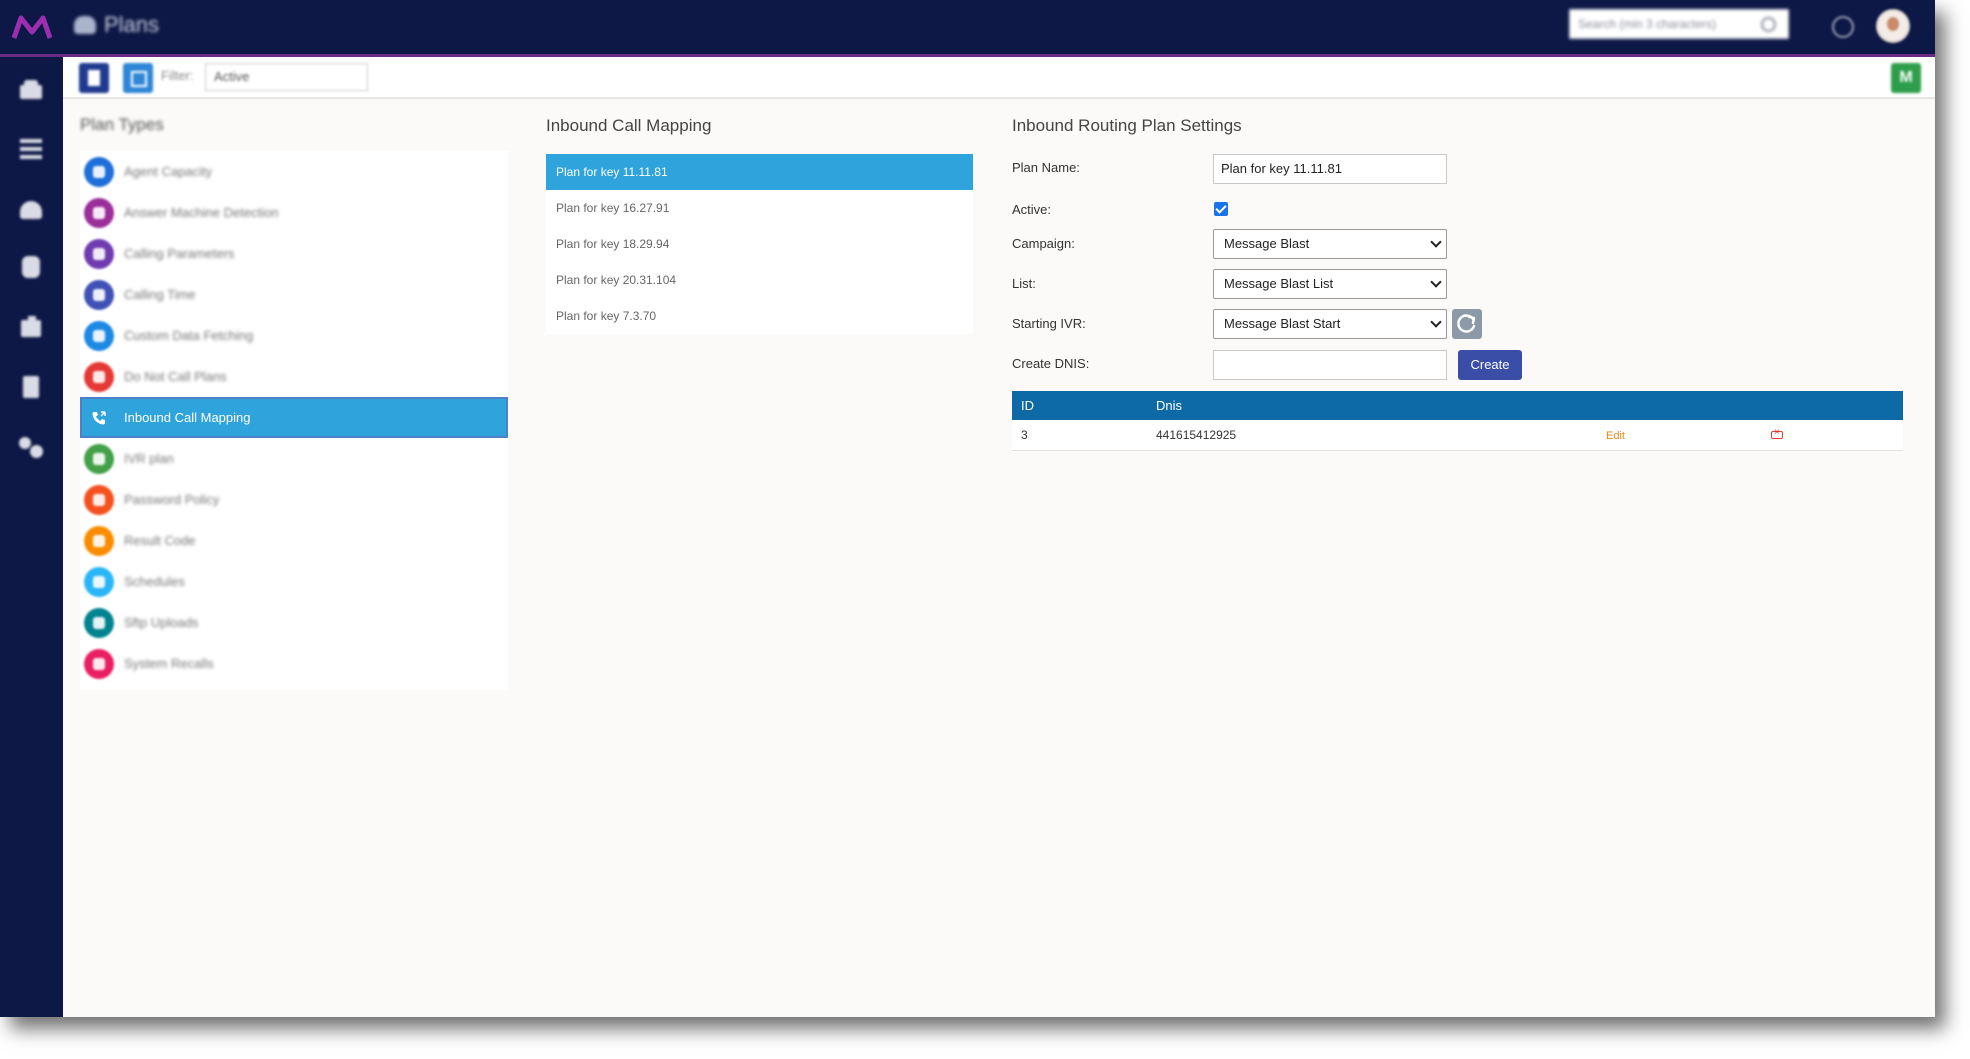 The image size is (1970, 1059). What do you see at coordinates (201, 212) in the screenshot?
I see `plan-type-label: Answer Machine Detection` at bounding box center [201, 212].